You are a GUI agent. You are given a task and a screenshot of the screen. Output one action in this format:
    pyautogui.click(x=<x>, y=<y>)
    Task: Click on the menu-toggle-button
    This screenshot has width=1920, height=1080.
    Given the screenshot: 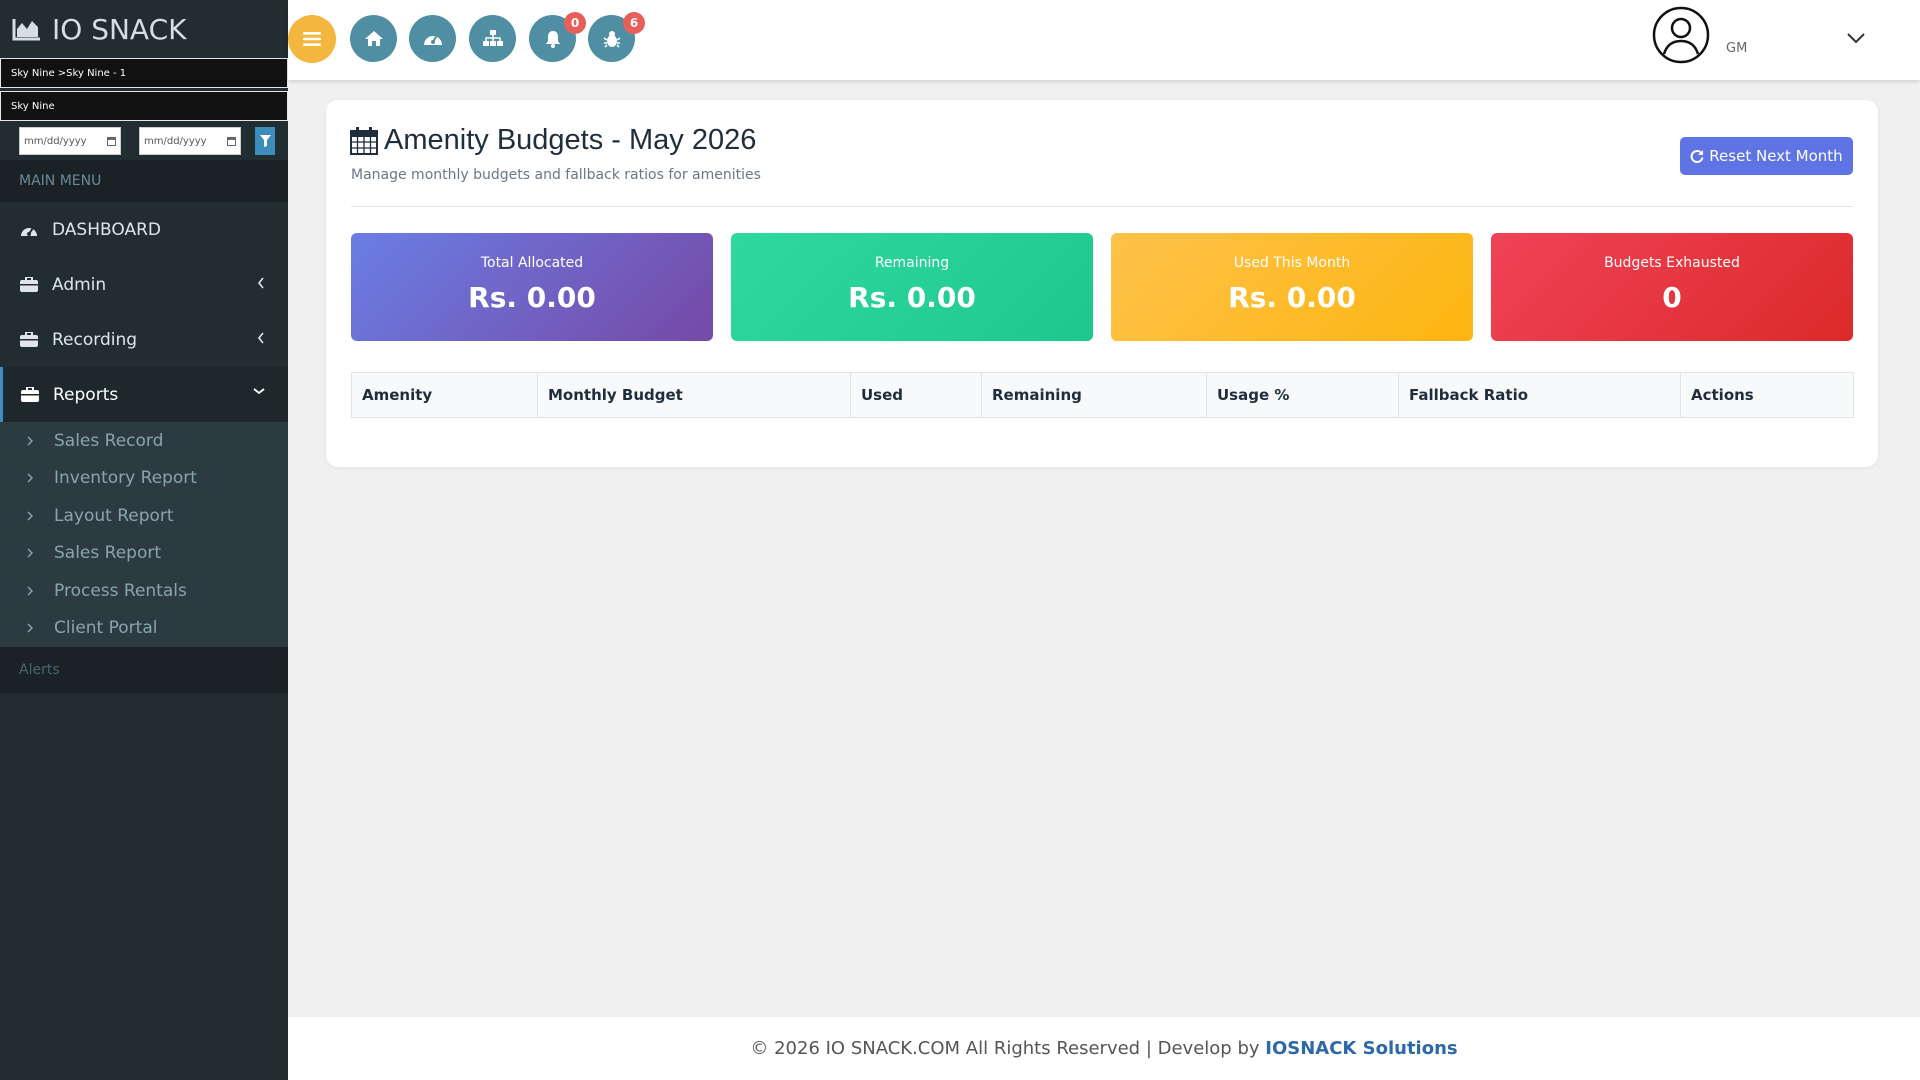 What is the action you would take?
    pyautogui.click(x=312, y=39)
    